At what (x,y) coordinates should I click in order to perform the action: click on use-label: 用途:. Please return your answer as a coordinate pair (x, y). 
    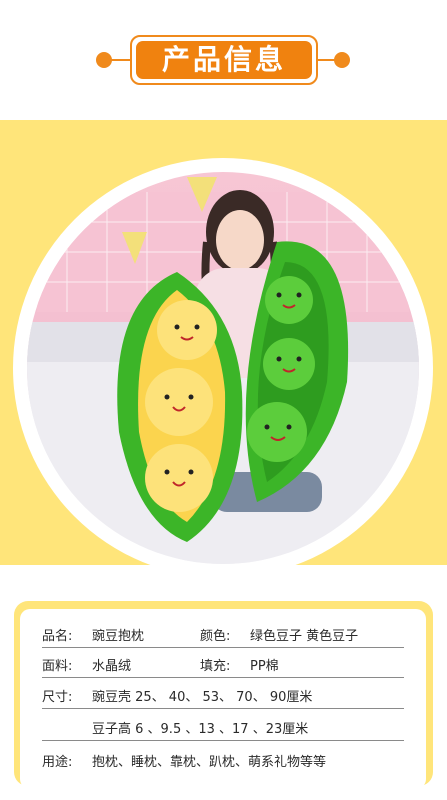
    Looking at the image, I should click on (57, 762).